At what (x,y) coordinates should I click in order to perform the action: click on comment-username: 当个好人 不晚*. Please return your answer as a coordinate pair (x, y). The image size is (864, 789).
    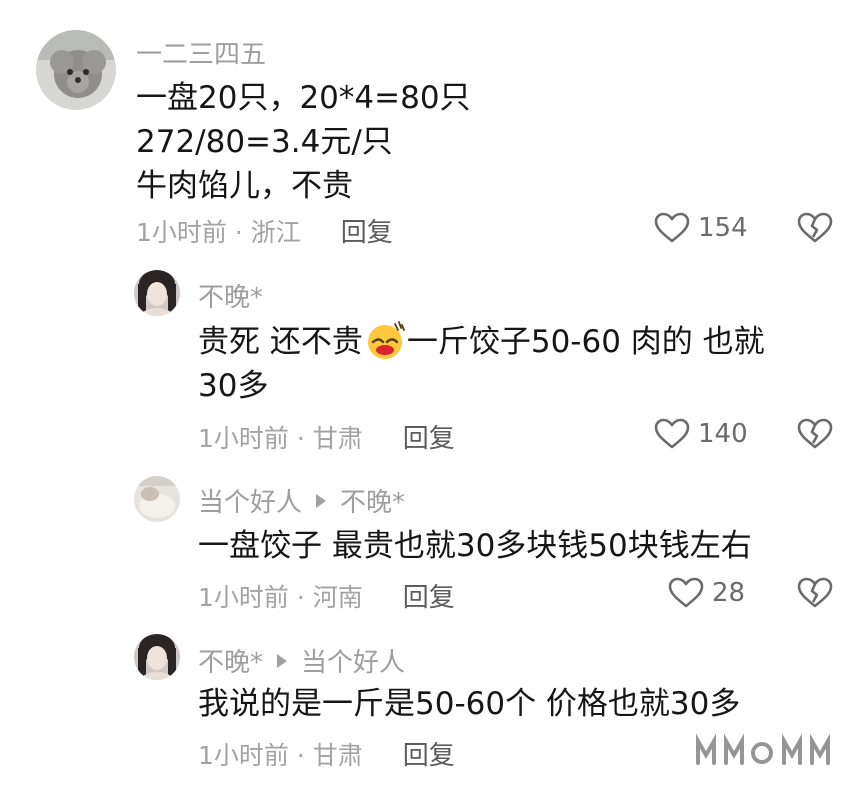
    Looking at the image, I should click on (301, 500).